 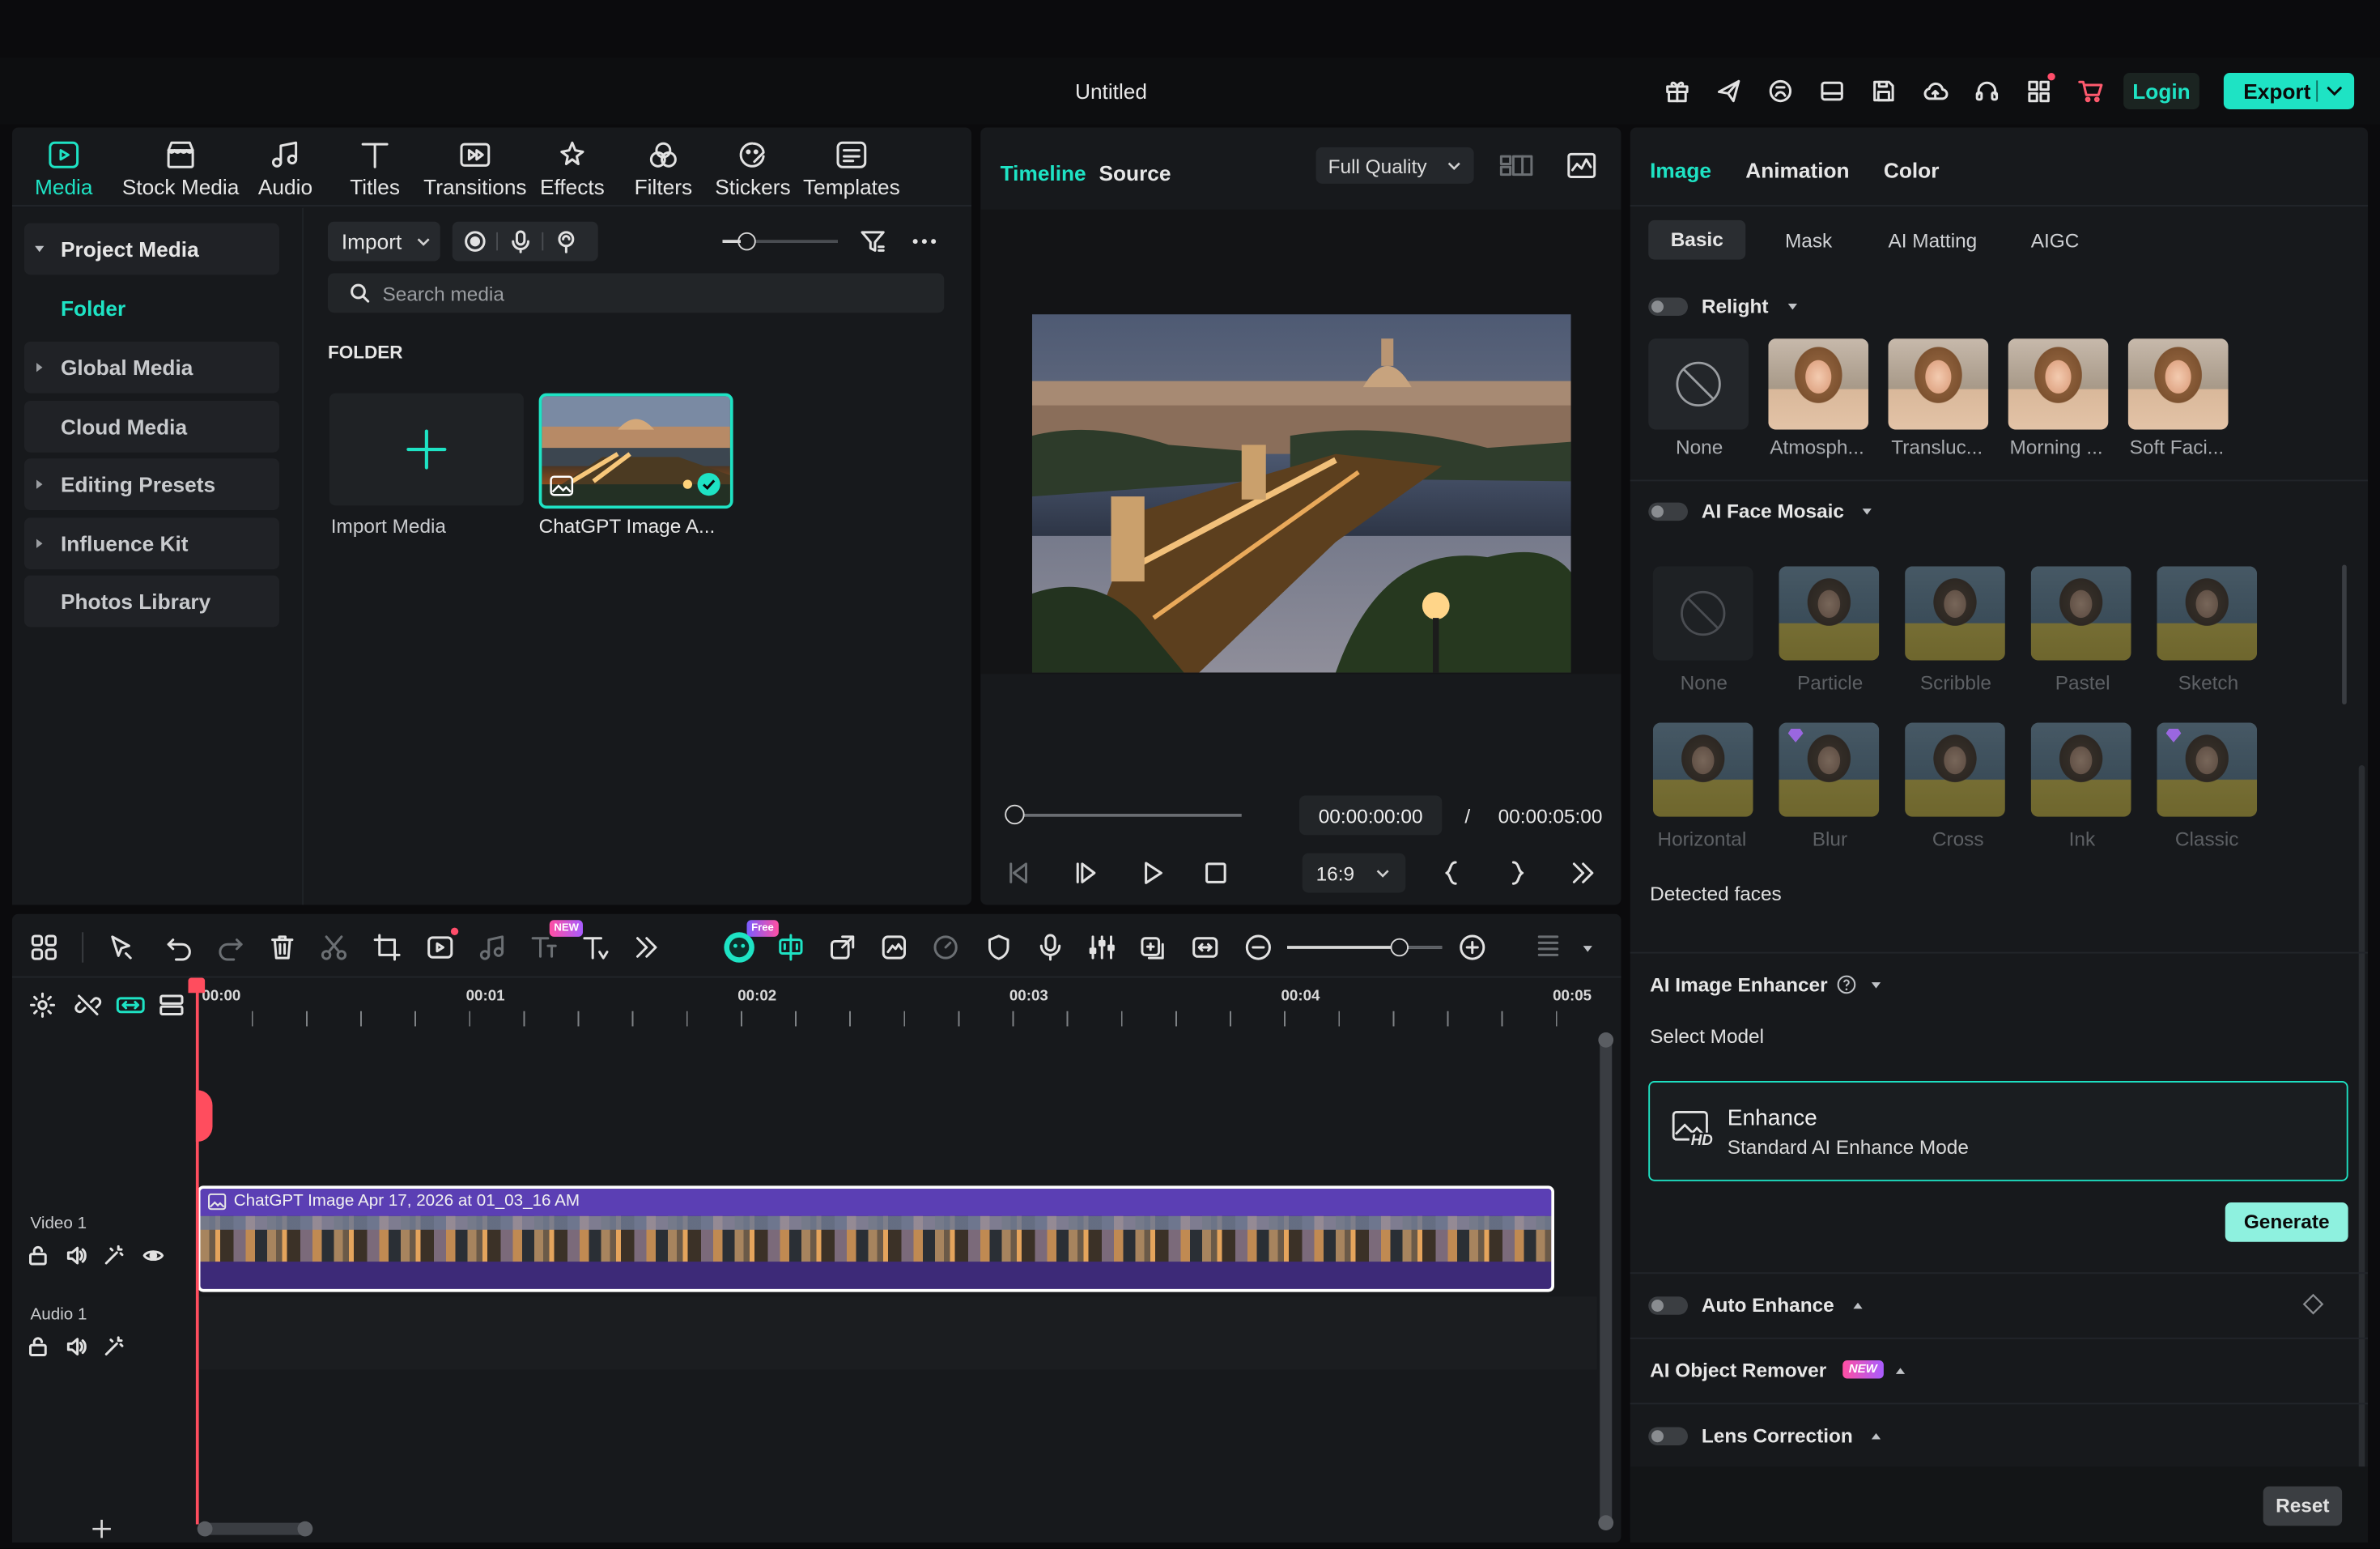 What do you see at coordinates (1365, 948) in the screenshot?
I see `zoom-slider` at bounding box center [1365, 948].